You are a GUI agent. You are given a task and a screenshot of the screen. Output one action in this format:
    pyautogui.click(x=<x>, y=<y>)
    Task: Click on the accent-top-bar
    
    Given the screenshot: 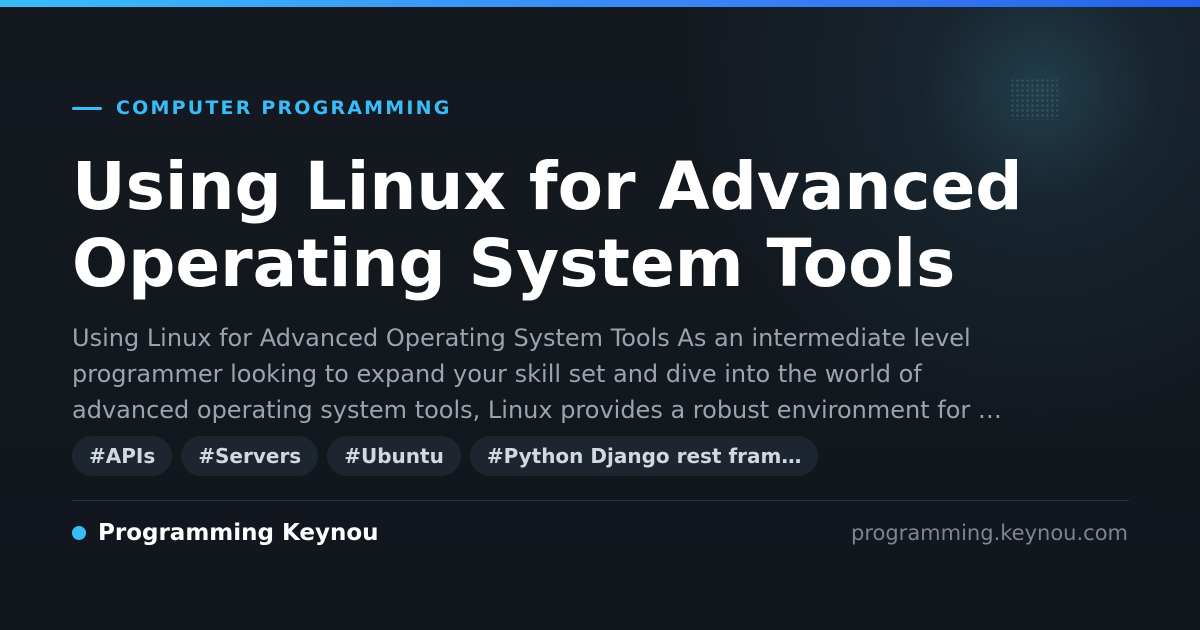 What is the action you would take?
    pyautogui.click(x=600, y=3)
    